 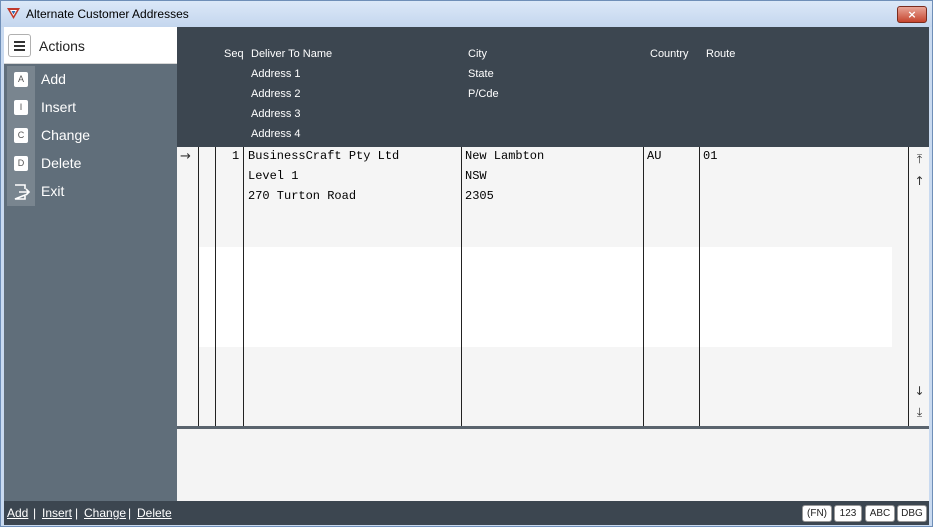 I want to click on sidebar-item-delete: D Delete, so click(x=90, y=164).